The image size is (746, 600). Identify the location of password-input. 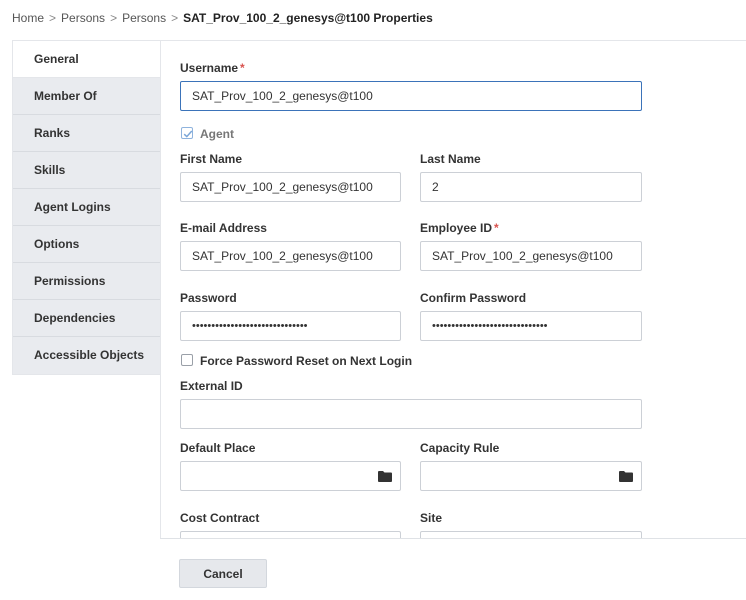
(290, 326).